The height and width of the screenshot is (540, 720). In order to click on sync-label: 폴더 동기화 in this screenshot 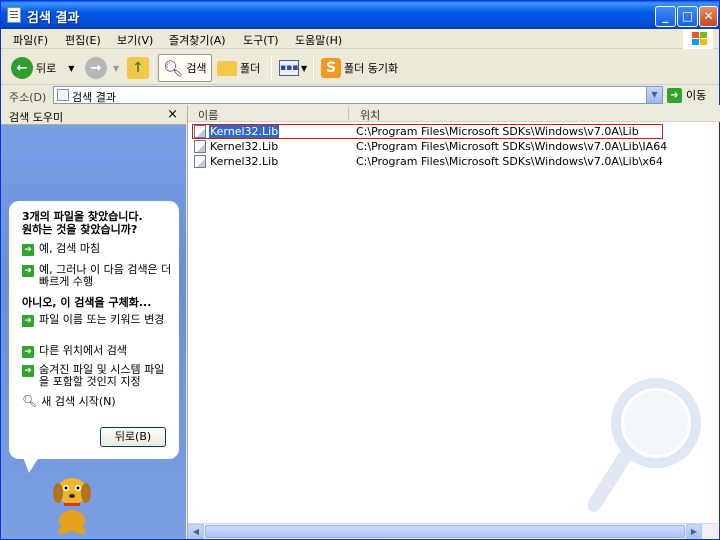, I will do `click(371, 68)`.